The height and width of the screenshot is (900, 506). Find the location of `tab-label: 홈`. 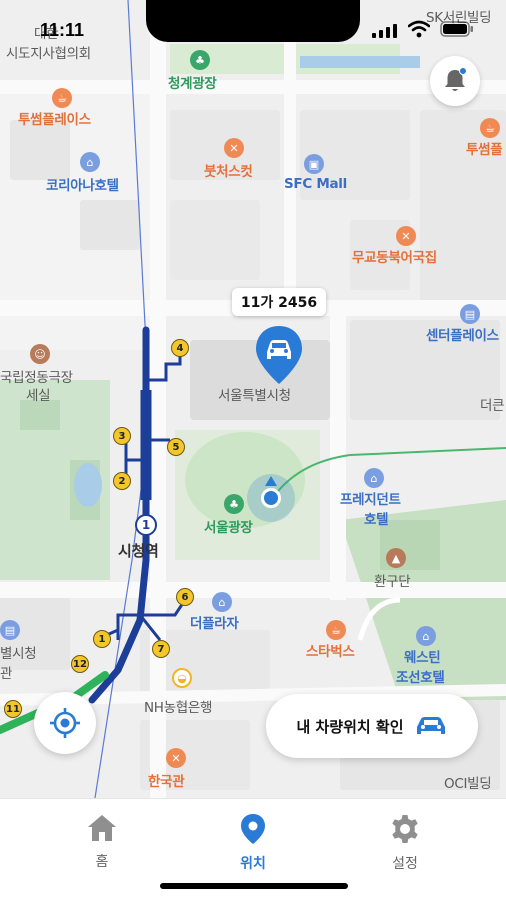

tab-label: 홈 is located at coordinates (102, 862).